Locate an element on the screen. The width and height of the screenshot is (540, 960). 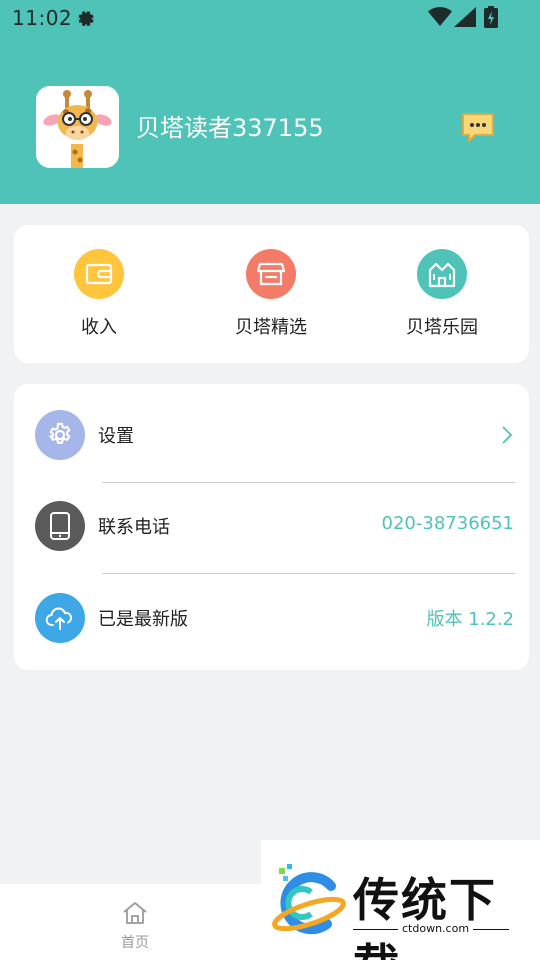
shortcut-featured: 贝塔精选 is located at coordinates (271, 294).